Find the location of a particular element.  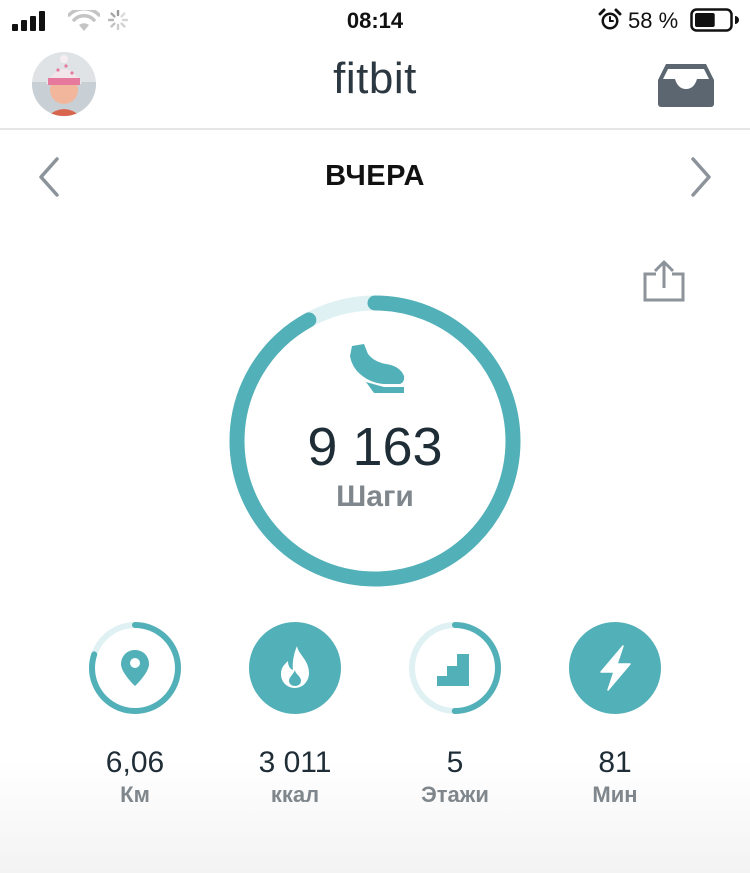

calories-ring is located at coordinates (295, 668).